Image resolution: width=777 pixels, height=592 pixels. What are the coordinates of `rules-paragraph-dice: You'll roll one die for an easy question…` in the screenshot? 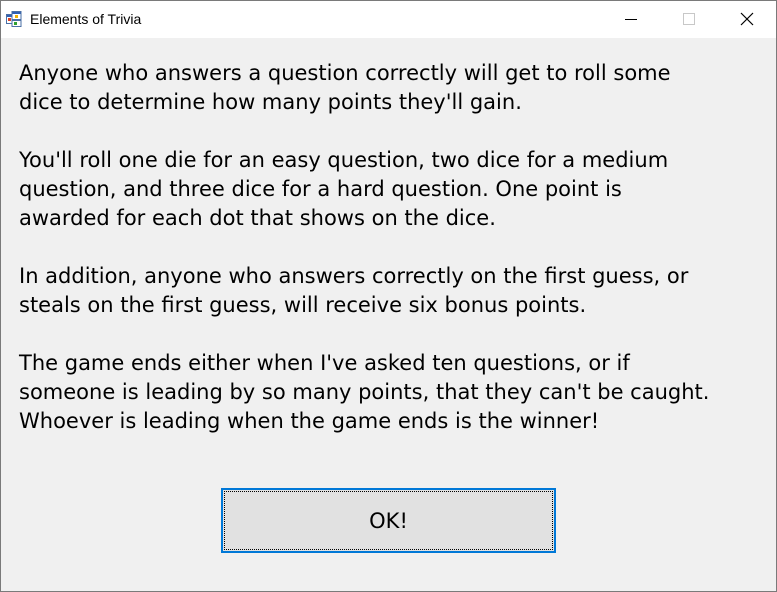 It's located at (344, 189).